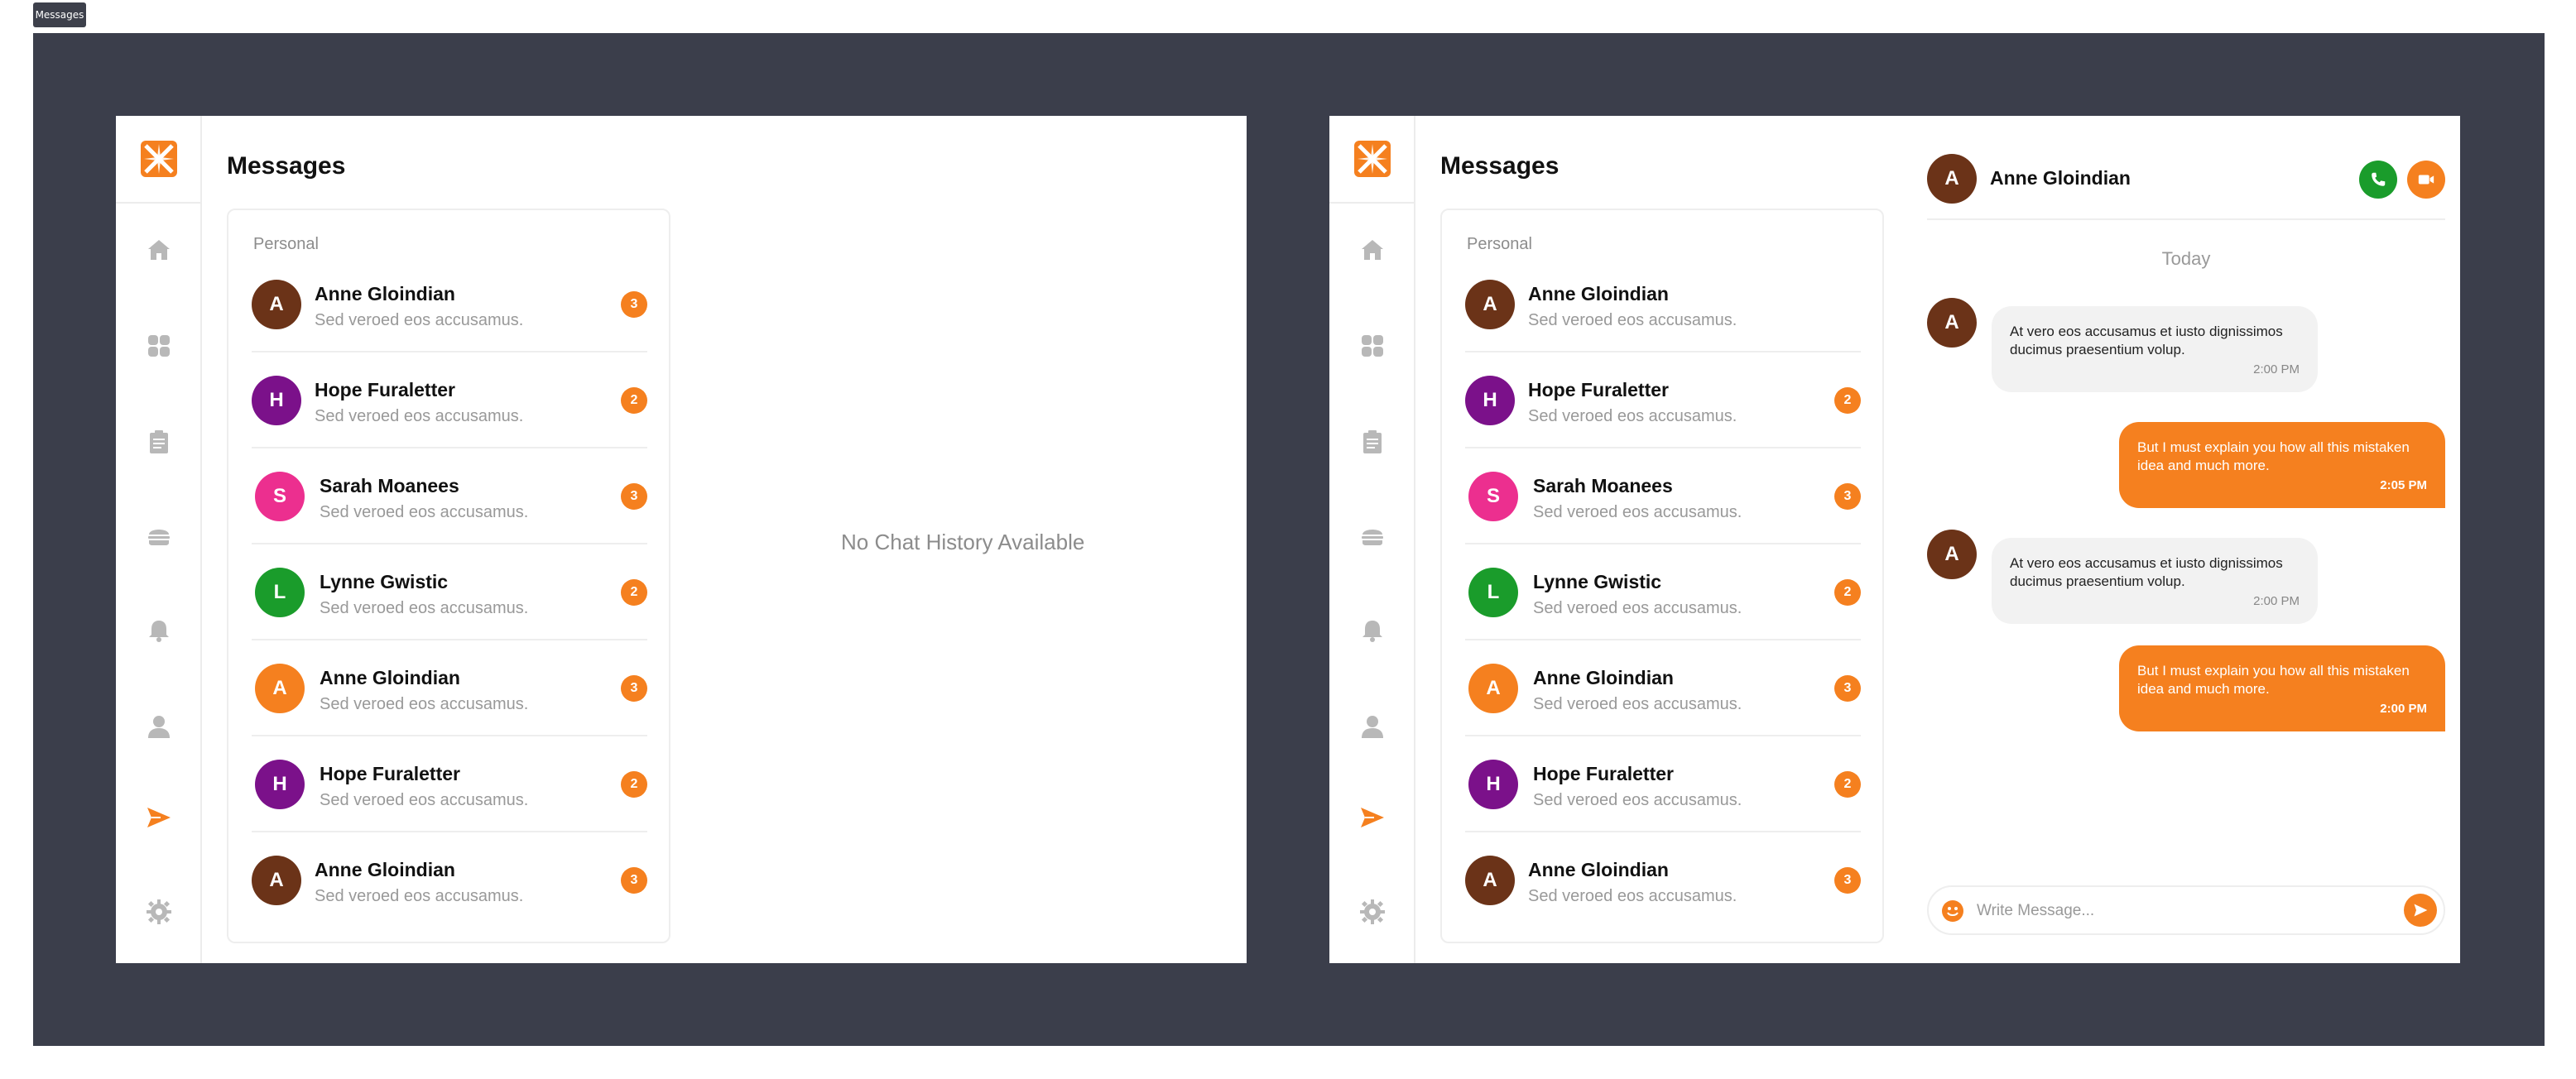  I want to click on contact-name: Lynne Gwistic, so click(384, 582).